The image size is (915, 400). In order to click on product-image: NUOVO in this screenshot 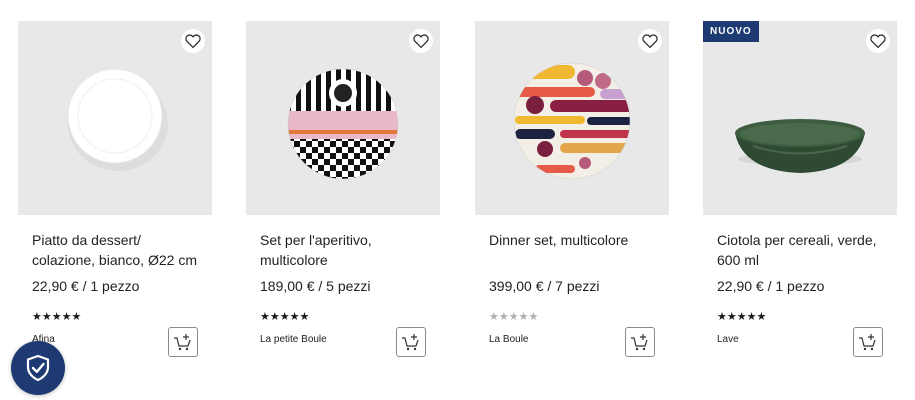, I will do `click(800, 118)`.